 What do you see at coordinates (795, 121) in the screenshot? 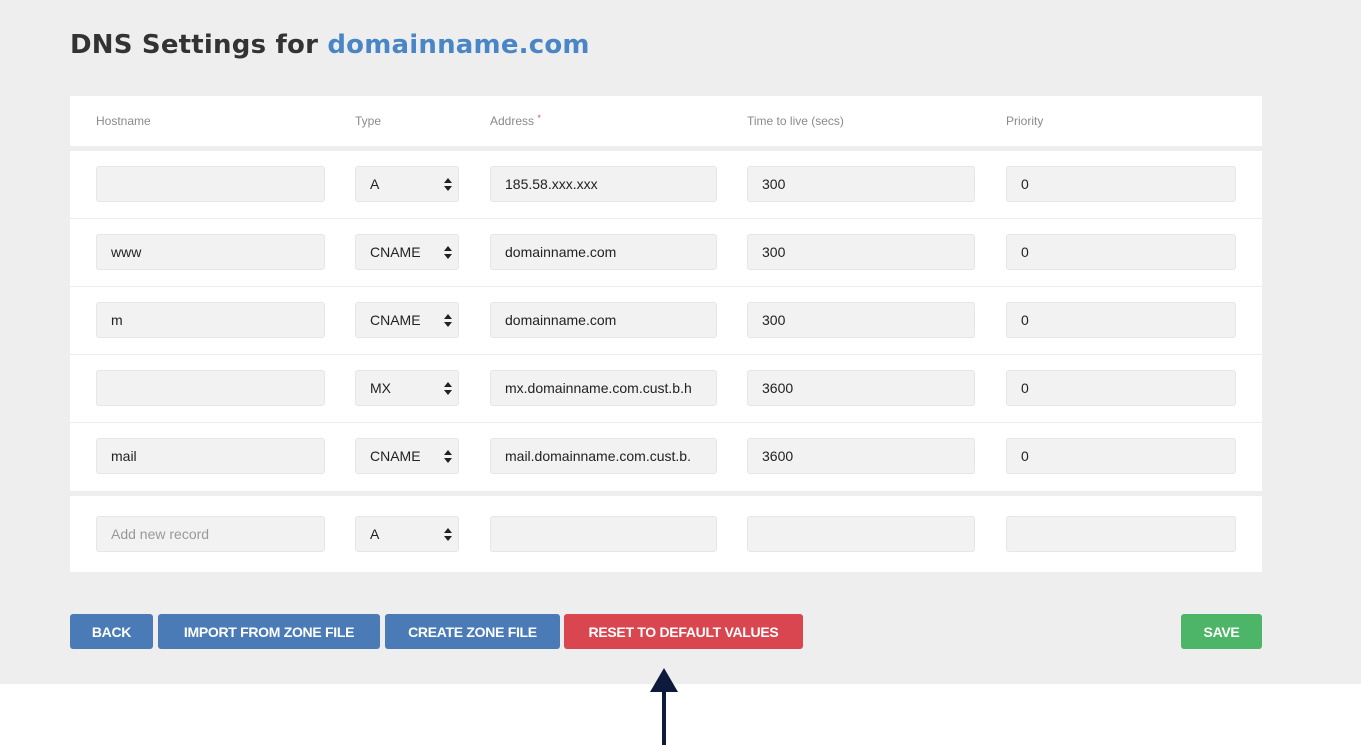
I see `column-header-ttl: Time to live (secs)` at bounding box center [795, 121].